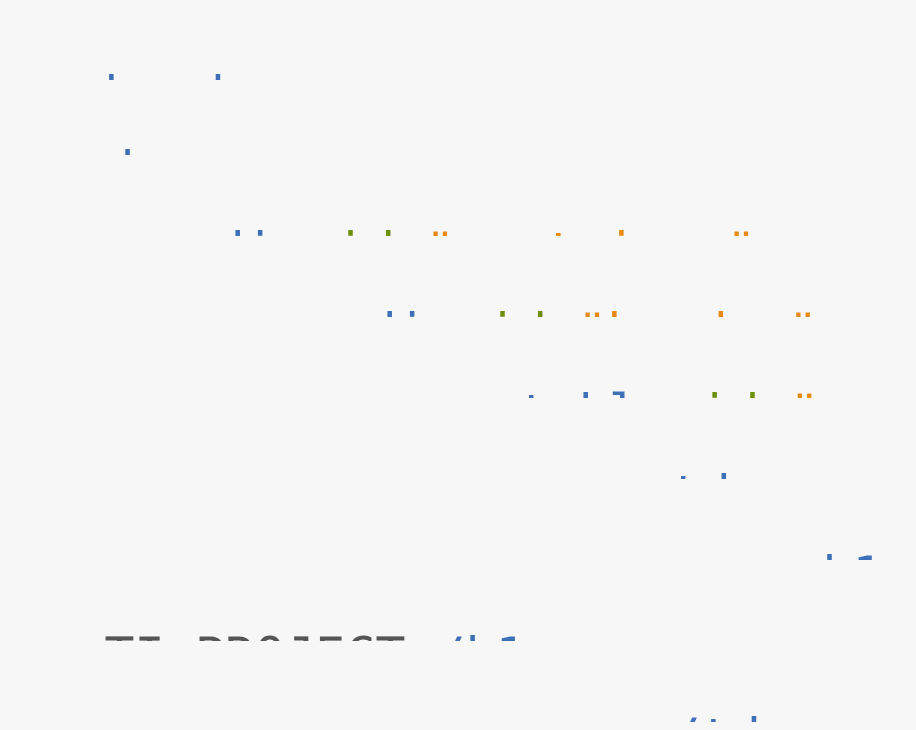 The image size is (916, 730). What do you see at coordinates (480, 634) in the screenshot?
I see `tag-token: </h1>` at bounding box center [480, 634].